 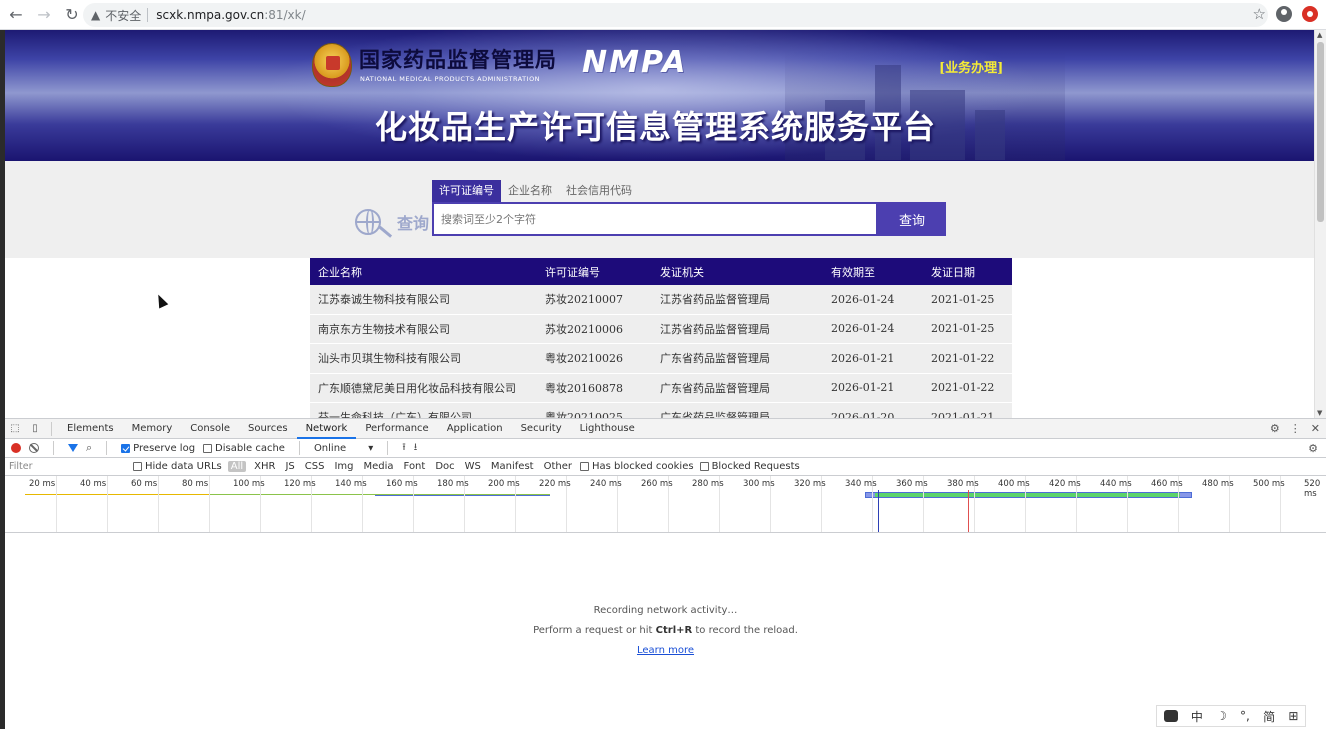 I want to click on search-input, so click(x=655, y=219).